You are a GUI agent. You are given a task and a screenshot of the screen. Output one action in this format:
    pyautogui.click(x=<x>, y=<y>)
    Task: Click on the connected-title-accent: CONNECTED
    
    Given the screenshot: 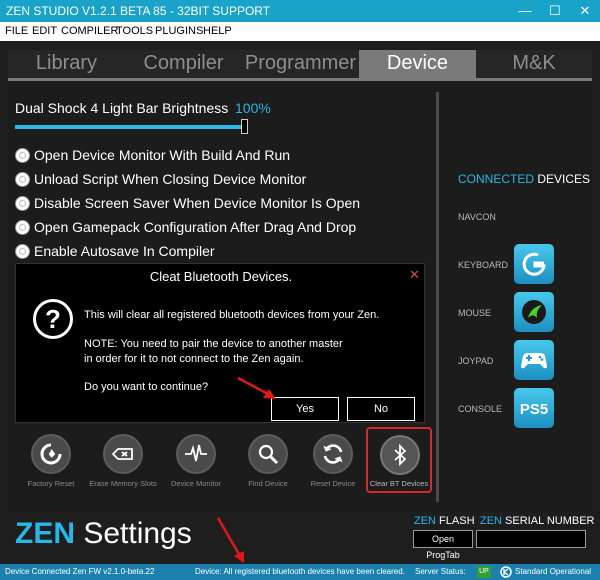 What is the action you would take?
    pyautogui.click(x=496, y=179)
    